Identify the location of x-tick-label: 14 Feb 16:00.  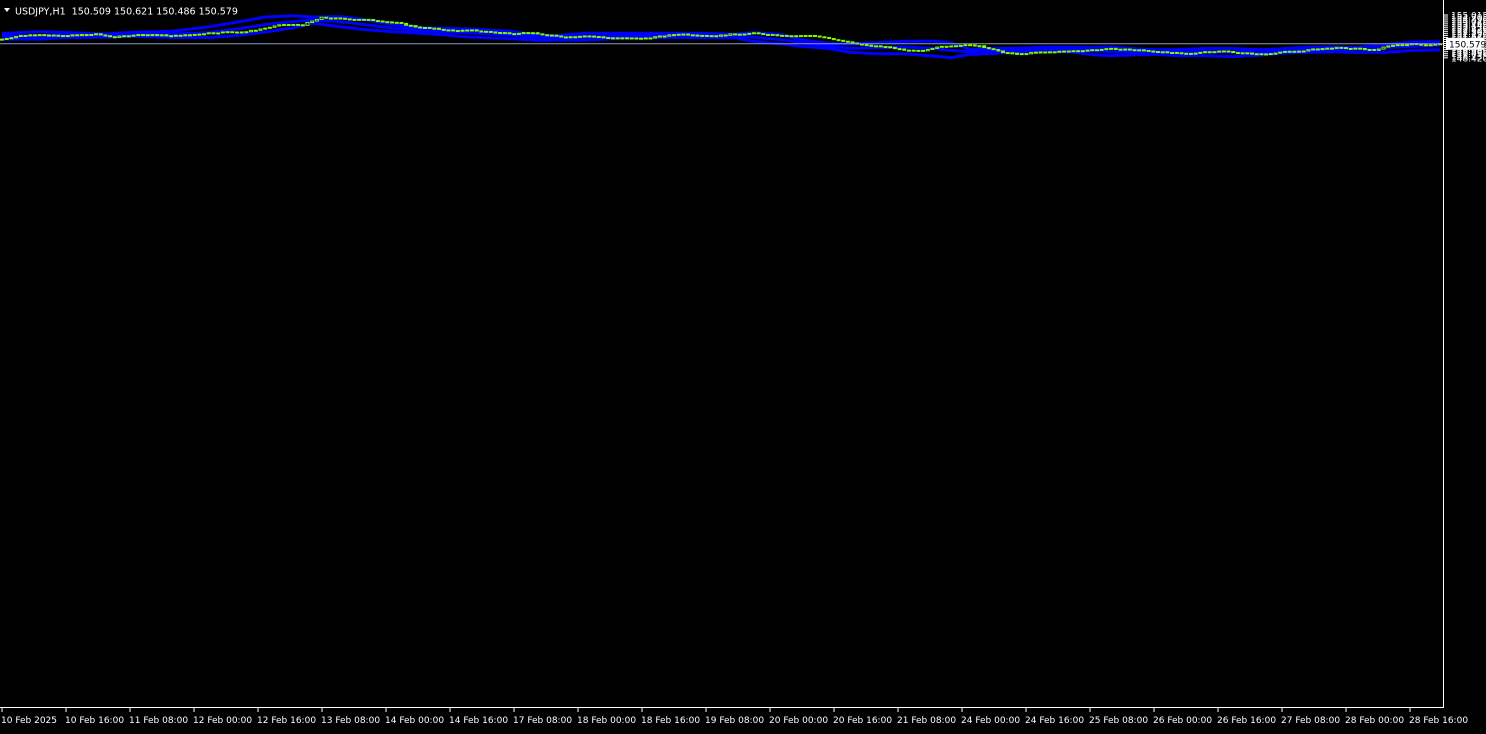
(478, 721).